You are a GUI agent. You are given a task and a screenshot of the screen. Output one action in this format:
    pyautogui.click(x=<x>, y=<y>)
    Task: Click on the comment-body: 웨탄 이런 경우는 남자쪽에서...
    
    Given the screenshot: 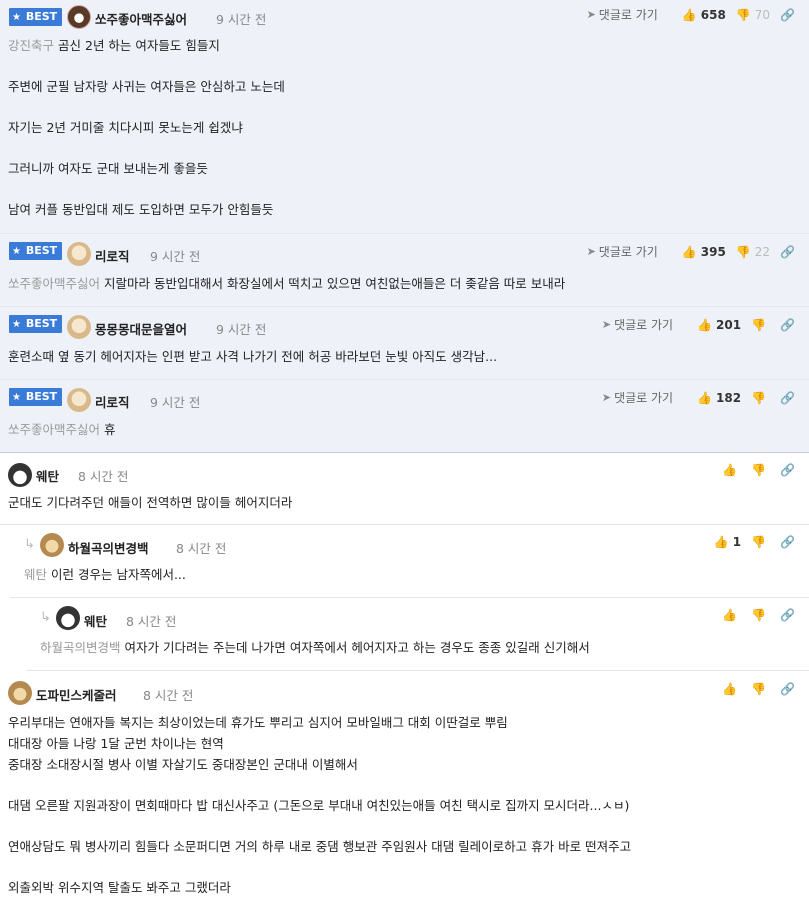 What is the action you would take?
    pyautogui.click(x=105, y=574)
    